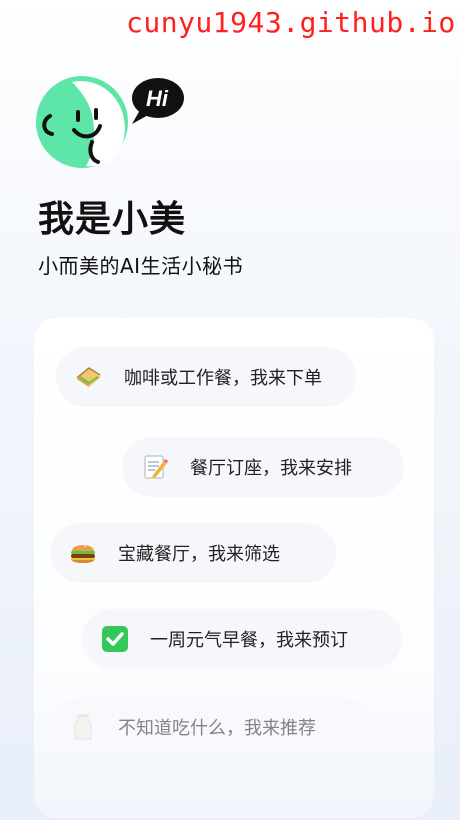 The image size is (460, 820). I want to click on feature-pill-find-restaurant: 宝藏餐厅，我来筛选, so click(193, 553).